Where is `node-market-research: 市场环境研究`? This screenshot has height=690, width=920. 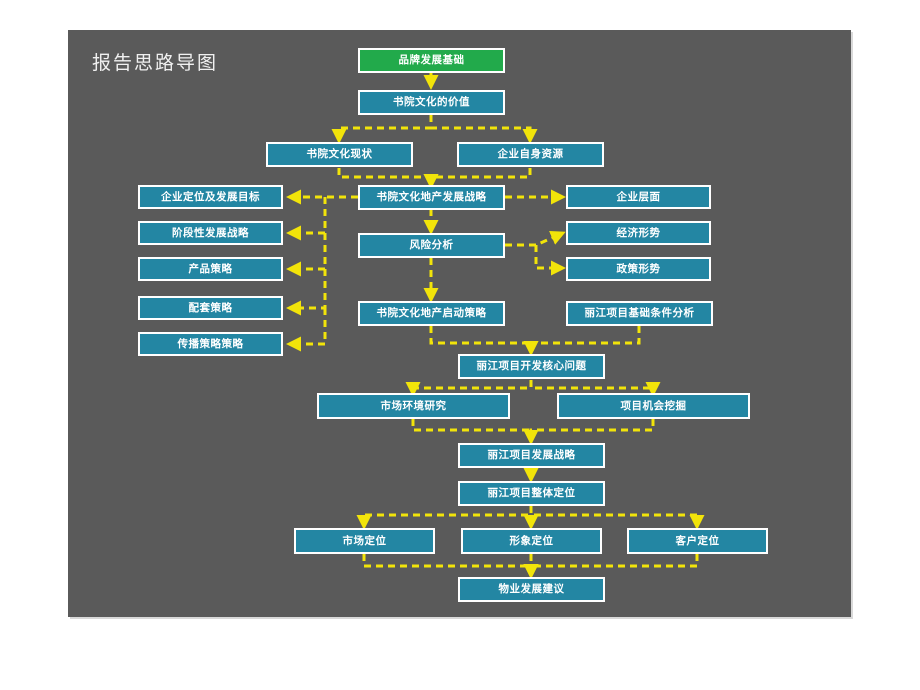
node-market-research: 市场环境研究 is located at coordinates (413, 406).